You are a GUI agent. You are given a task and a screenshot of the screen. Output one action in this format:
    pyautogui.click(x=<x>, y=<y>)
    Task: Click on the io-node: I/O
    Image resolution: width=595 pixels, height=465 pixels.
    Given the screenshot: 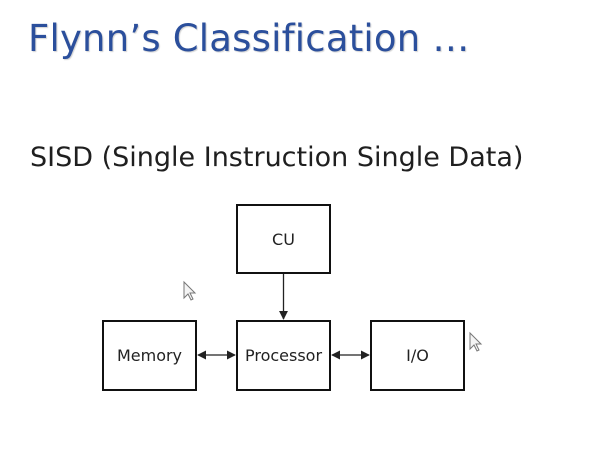 What is the action you would take?
    pyautogui.click(x=417, y=355)
    